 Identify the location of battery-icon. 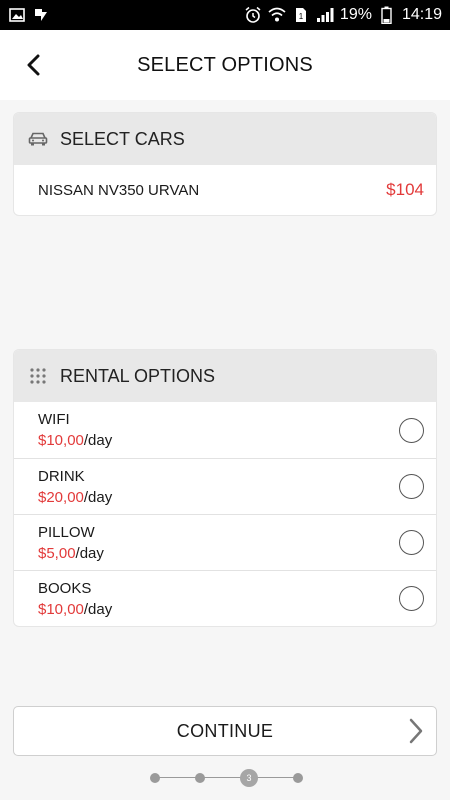
(387, 15).